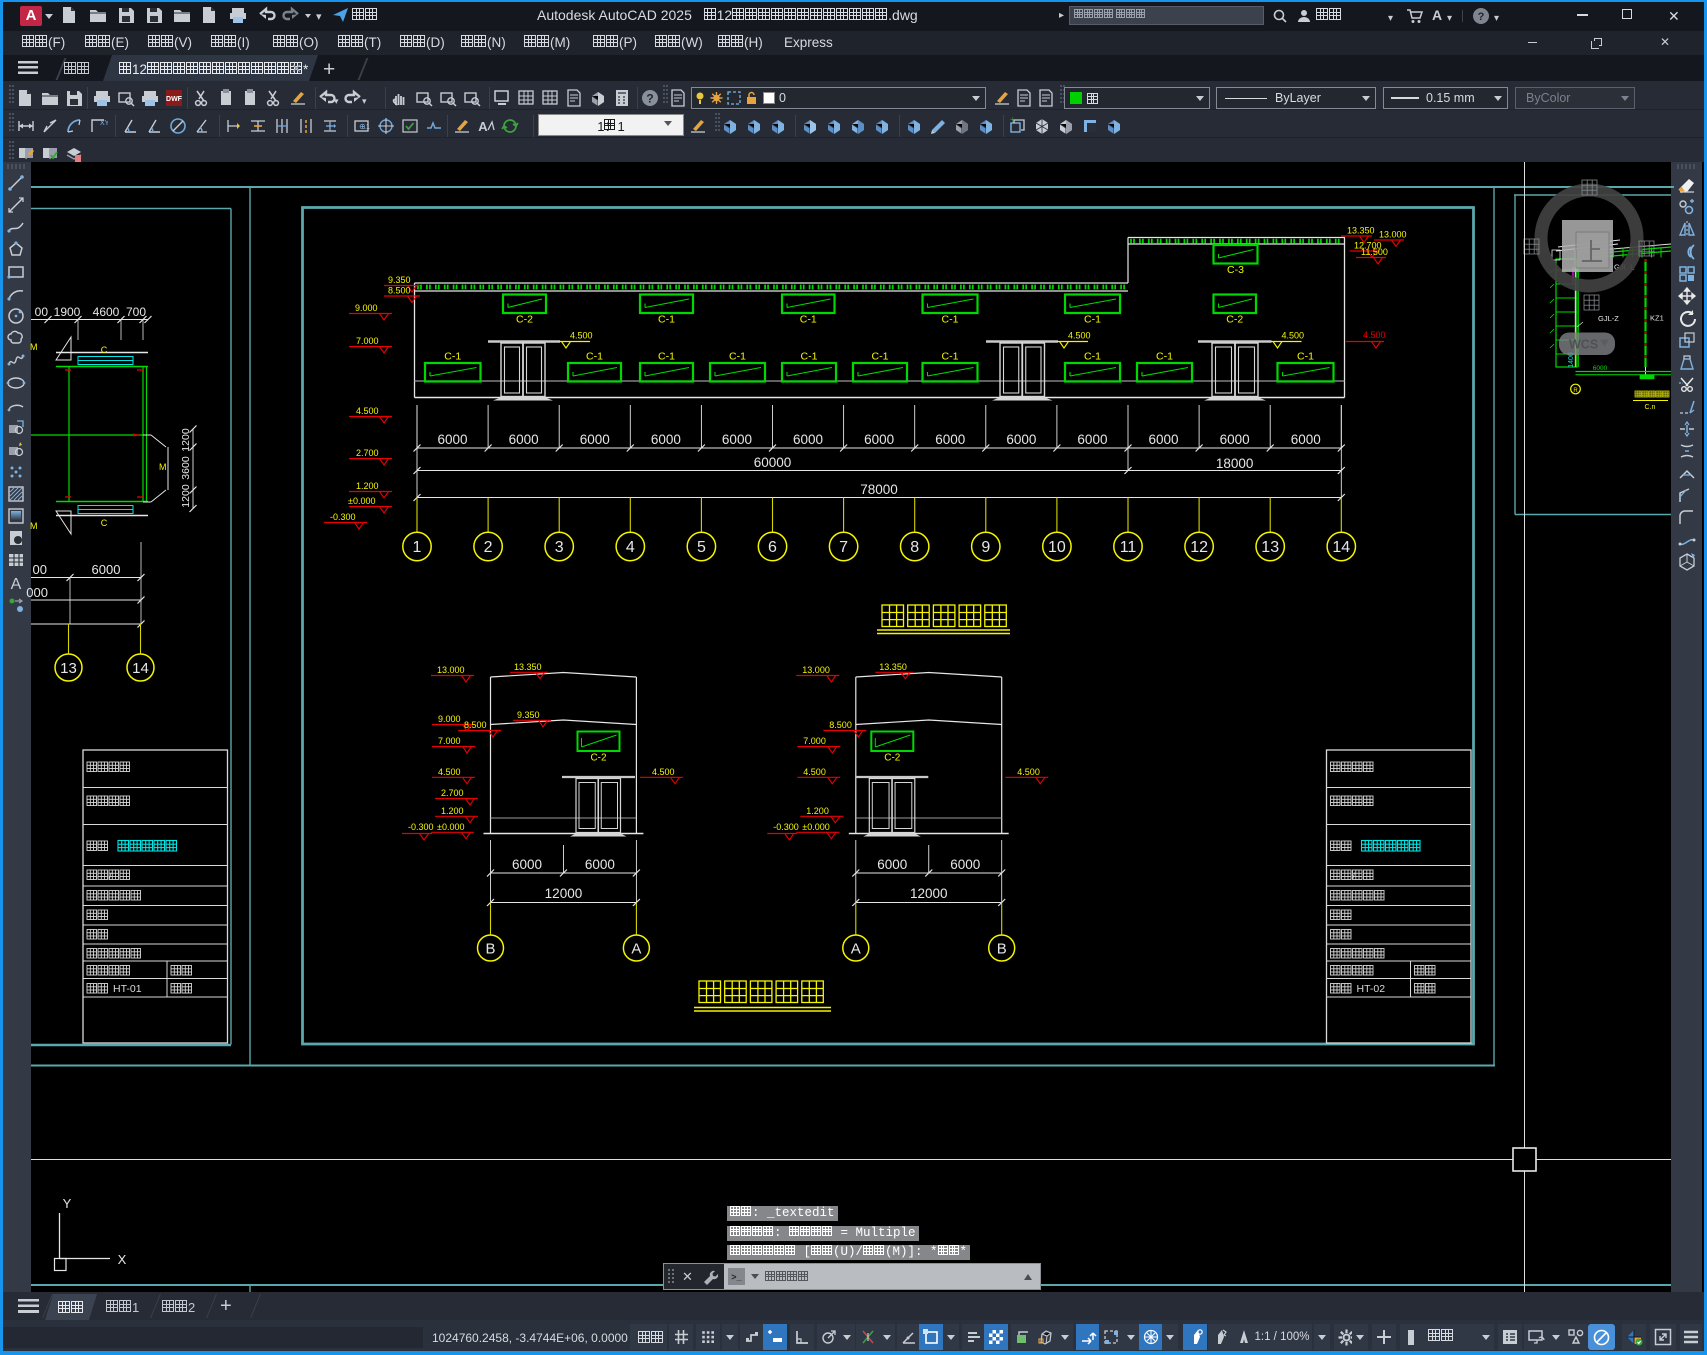 This screenshot has width=1707, height=1355. I want to click on svg-text: A, so click(636, 949).